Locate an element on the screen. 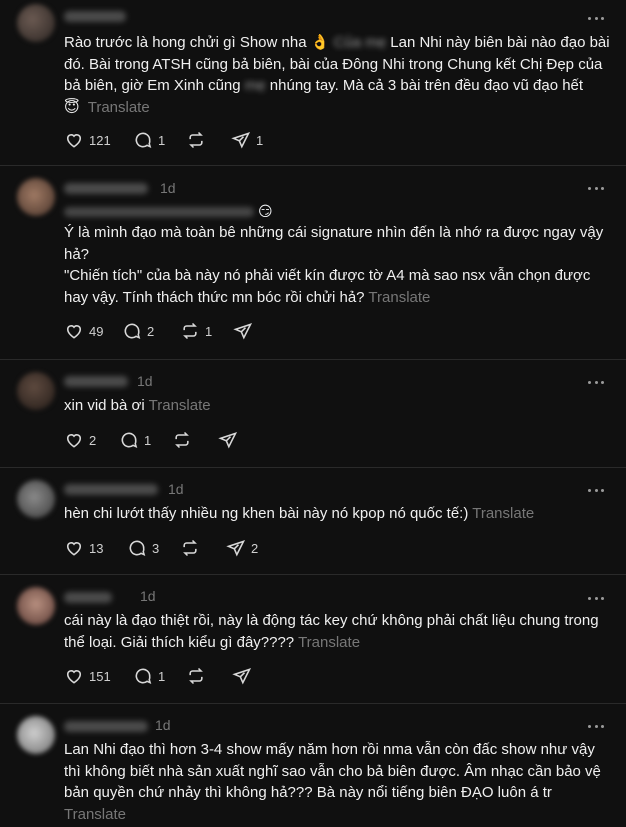 The width and height of the screenshot is (626, 827). share-button: 2 is located at coordinates (242, 548).